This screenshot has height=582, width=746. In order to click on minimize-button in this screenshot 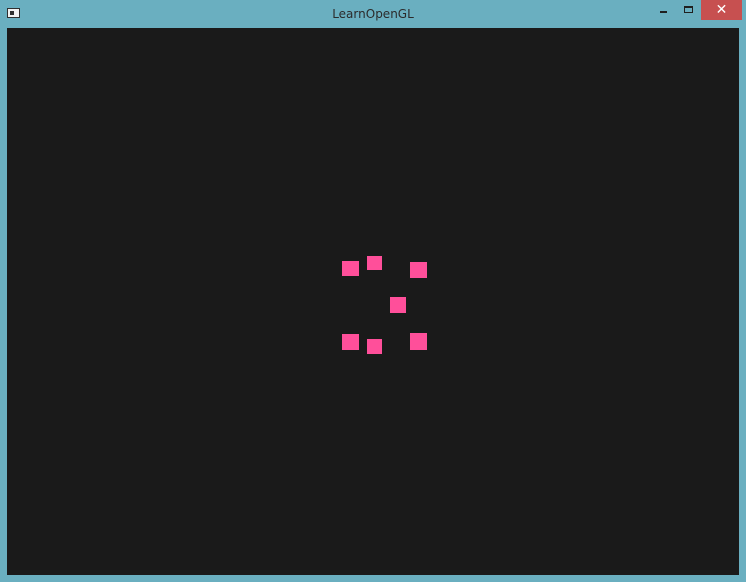, I will do `click(663, 10)`.